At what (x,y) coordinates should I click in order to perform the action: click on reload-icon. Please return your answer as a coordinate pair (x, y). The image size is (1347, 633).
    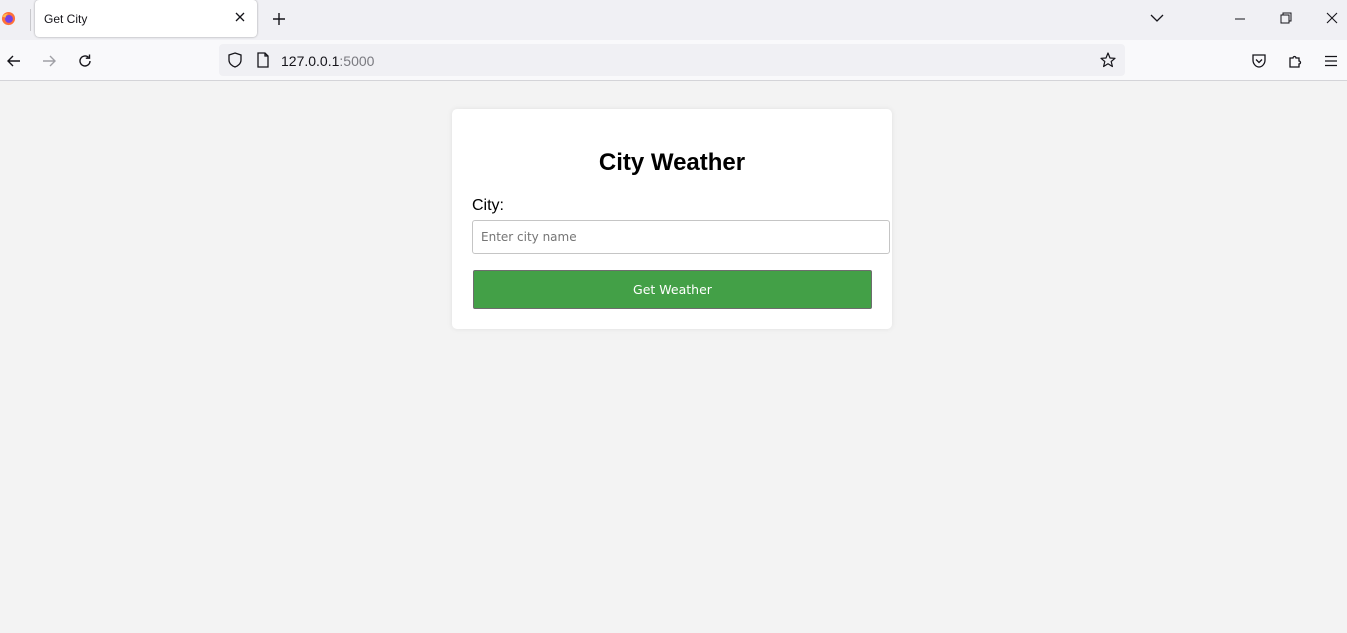
    Looking at the image, I should click on (85, 61).